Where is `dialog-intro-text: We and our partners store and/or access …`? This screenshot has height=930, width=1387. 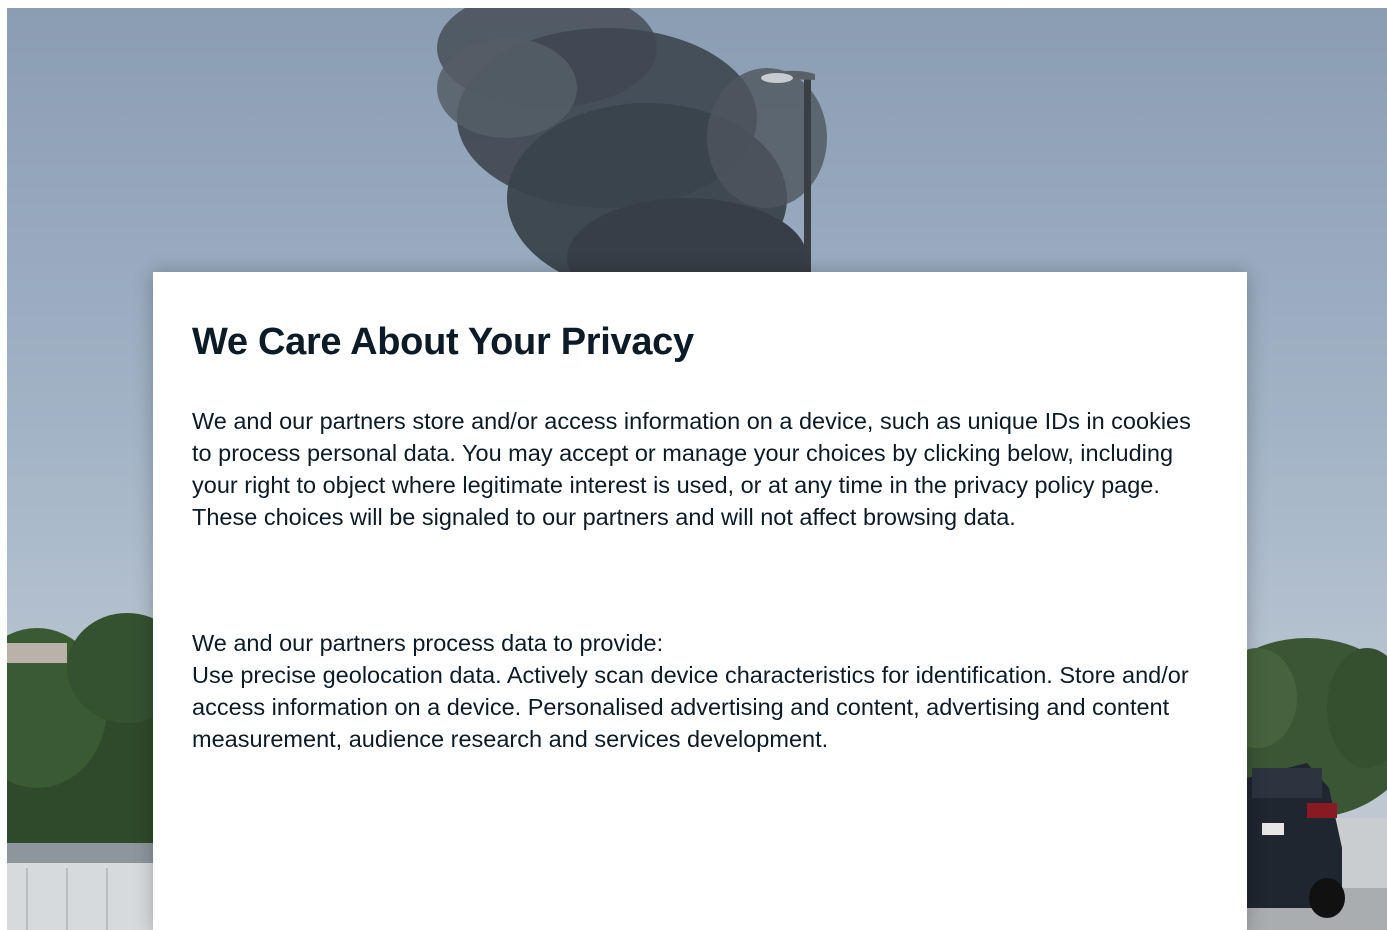 dialog-intro-text: We and our partners store and/or access … is located at coordinates (691, 469).